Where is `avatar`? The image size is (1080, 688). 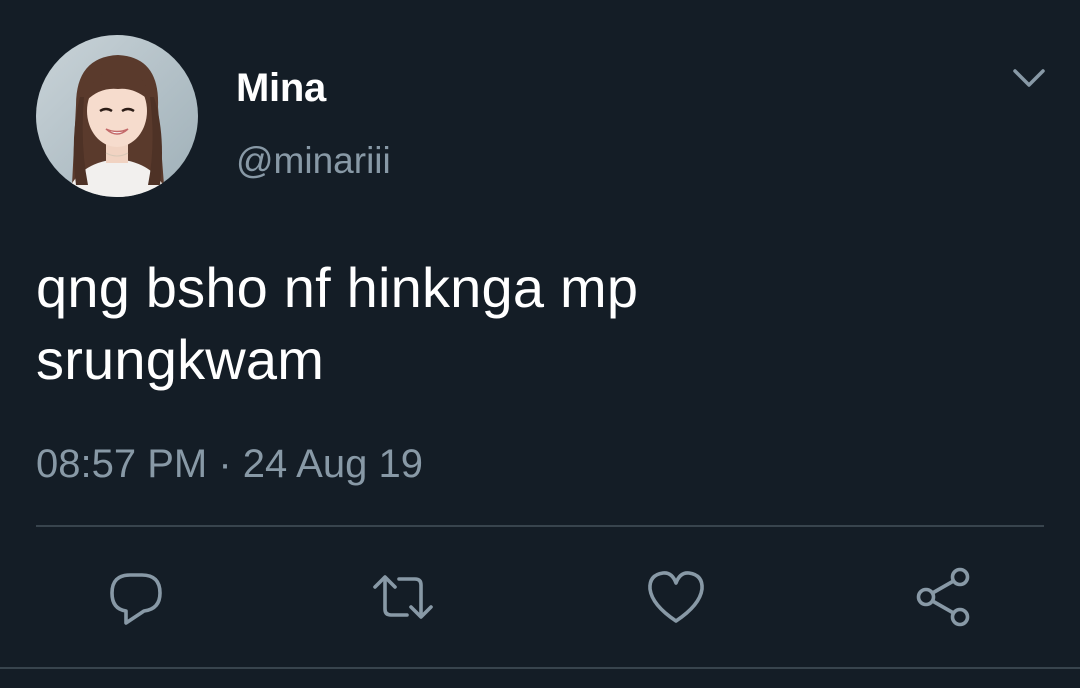
avatar is located at coordinates (117, 116).